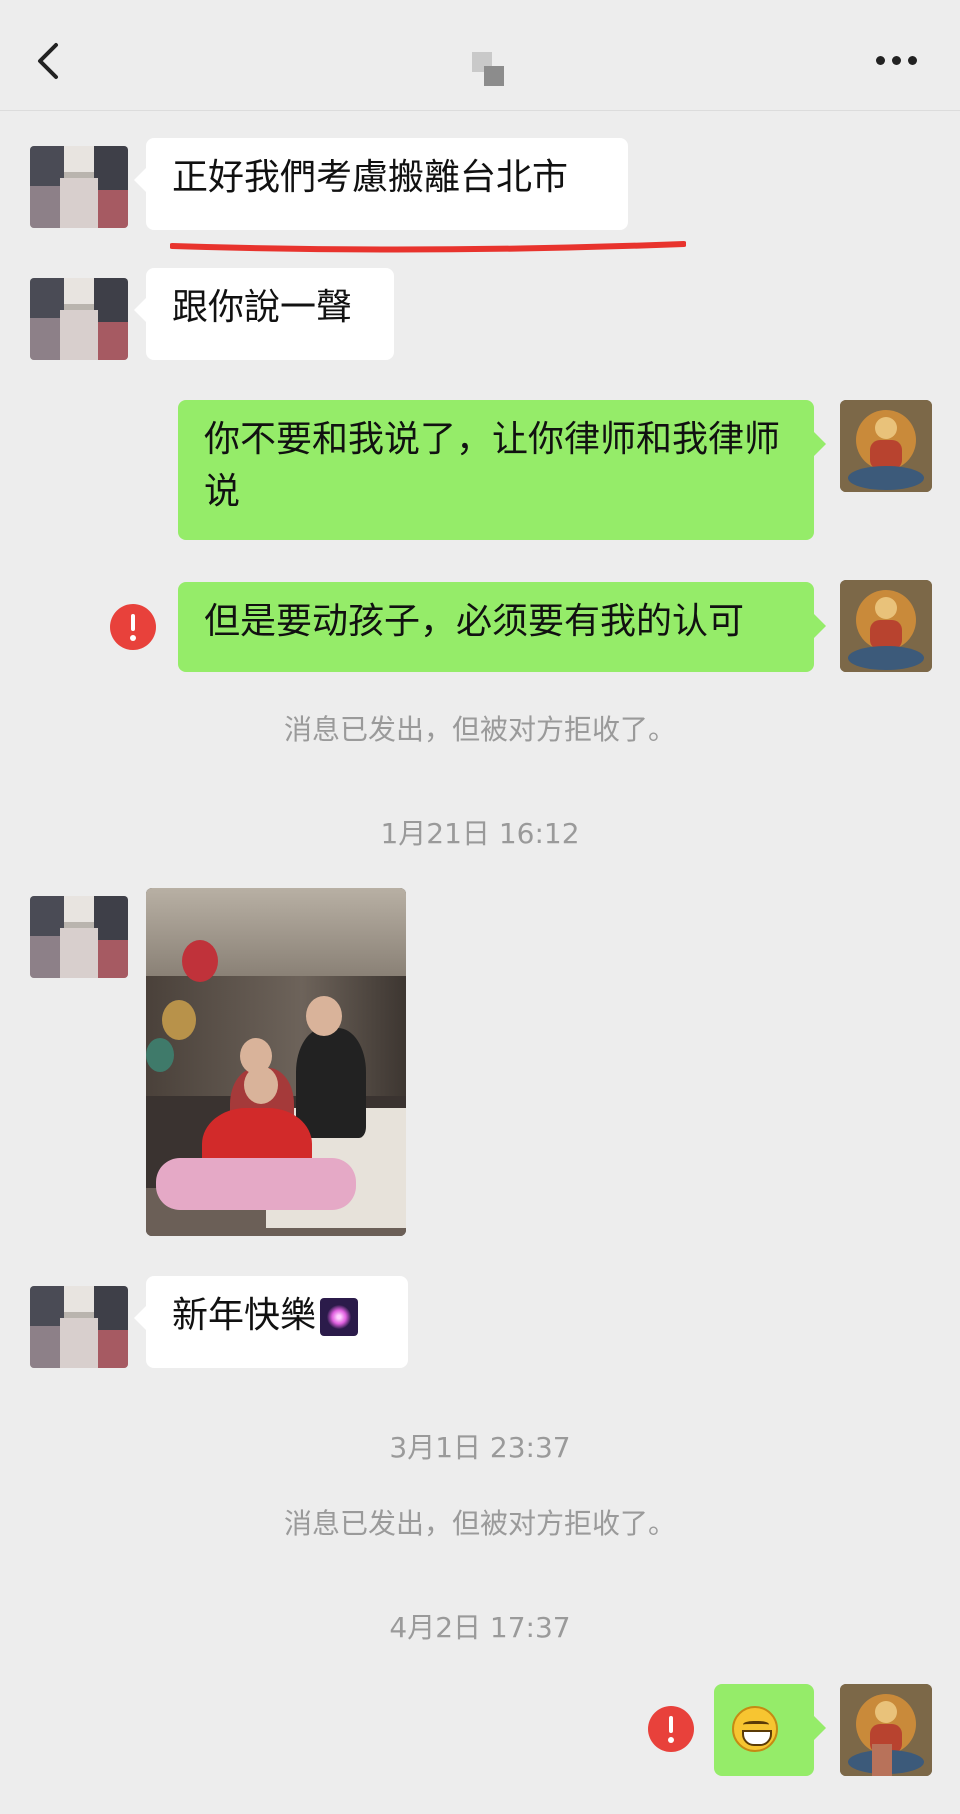 The image size is (960, 1814). I want to click on chat-header, so click(480, 55).